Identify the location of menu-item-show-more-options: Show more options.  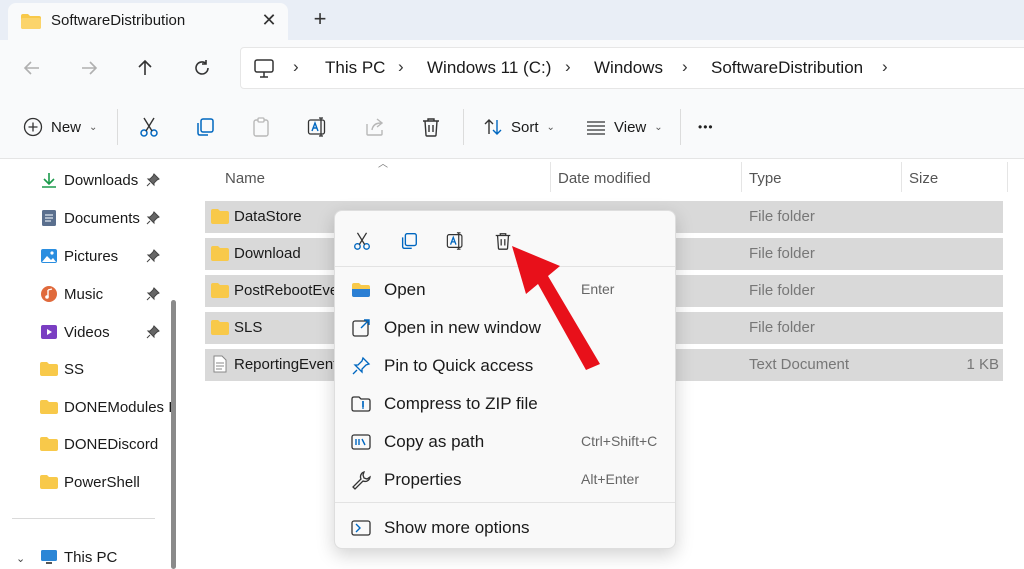
(505, 528).